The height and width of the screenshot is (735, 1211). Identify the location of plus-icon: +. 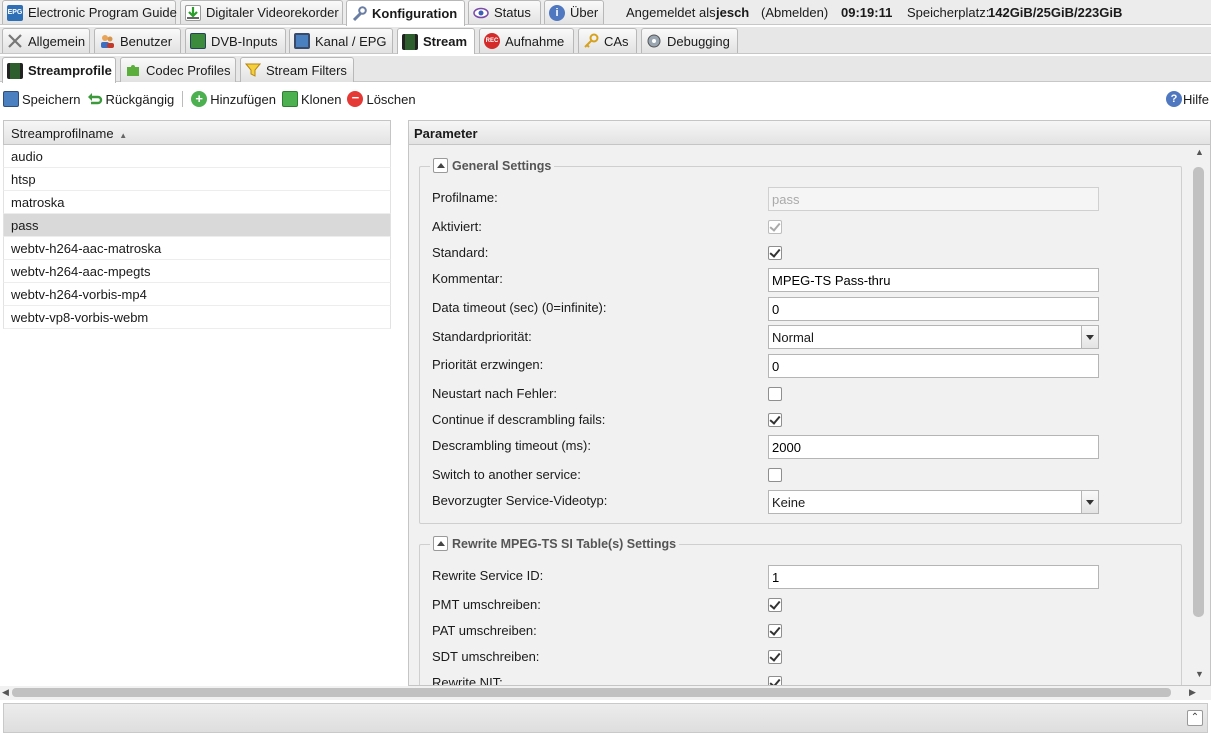
(199, 99).